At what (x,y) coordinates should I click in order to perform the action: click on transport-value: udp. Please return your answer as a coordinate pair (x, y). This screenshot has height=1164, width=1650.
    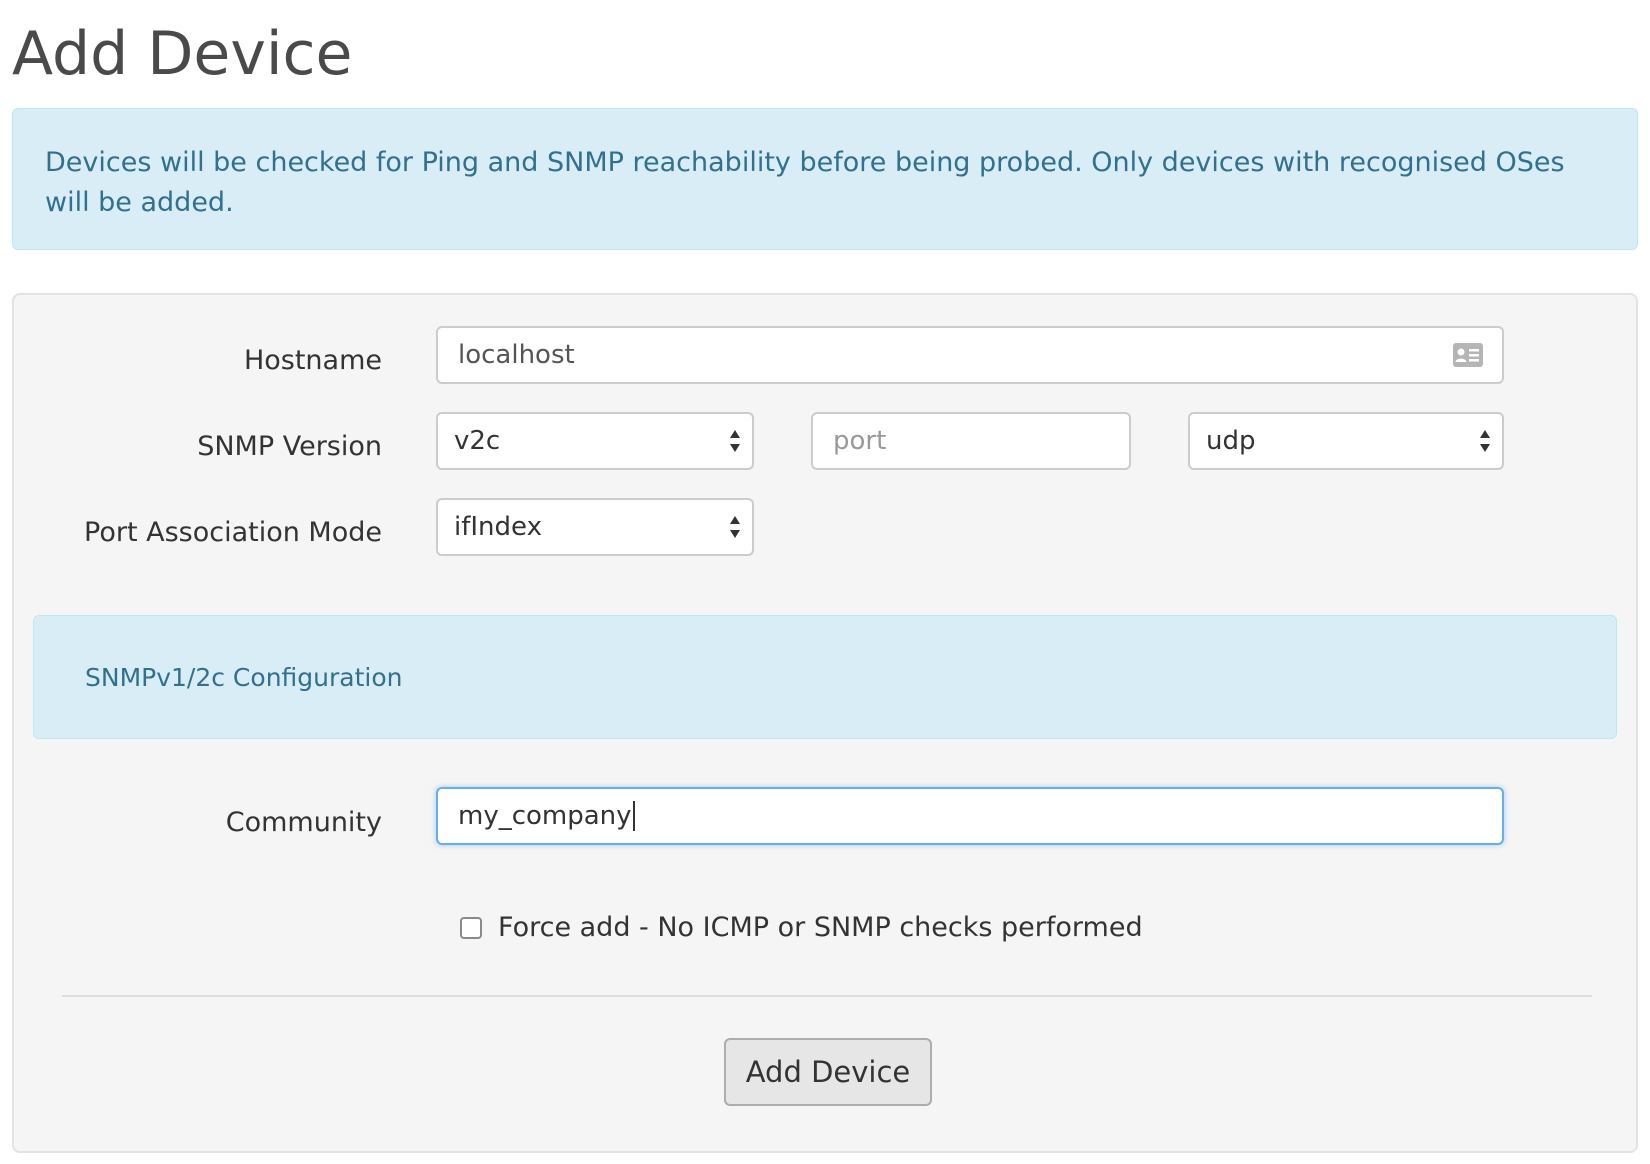
    Looking at the image, I should click on (1231, 441).